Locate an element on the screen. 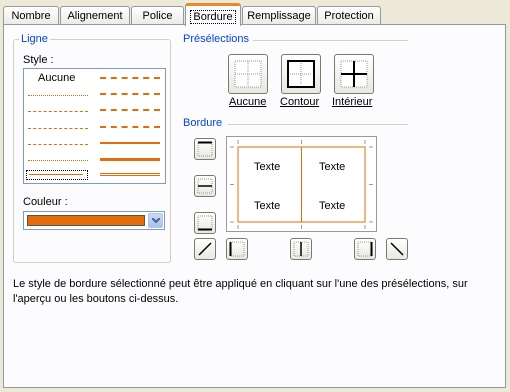 This screenshot has height=392, width=510. diagonal-down-icon is located at coordinates (397, 249).